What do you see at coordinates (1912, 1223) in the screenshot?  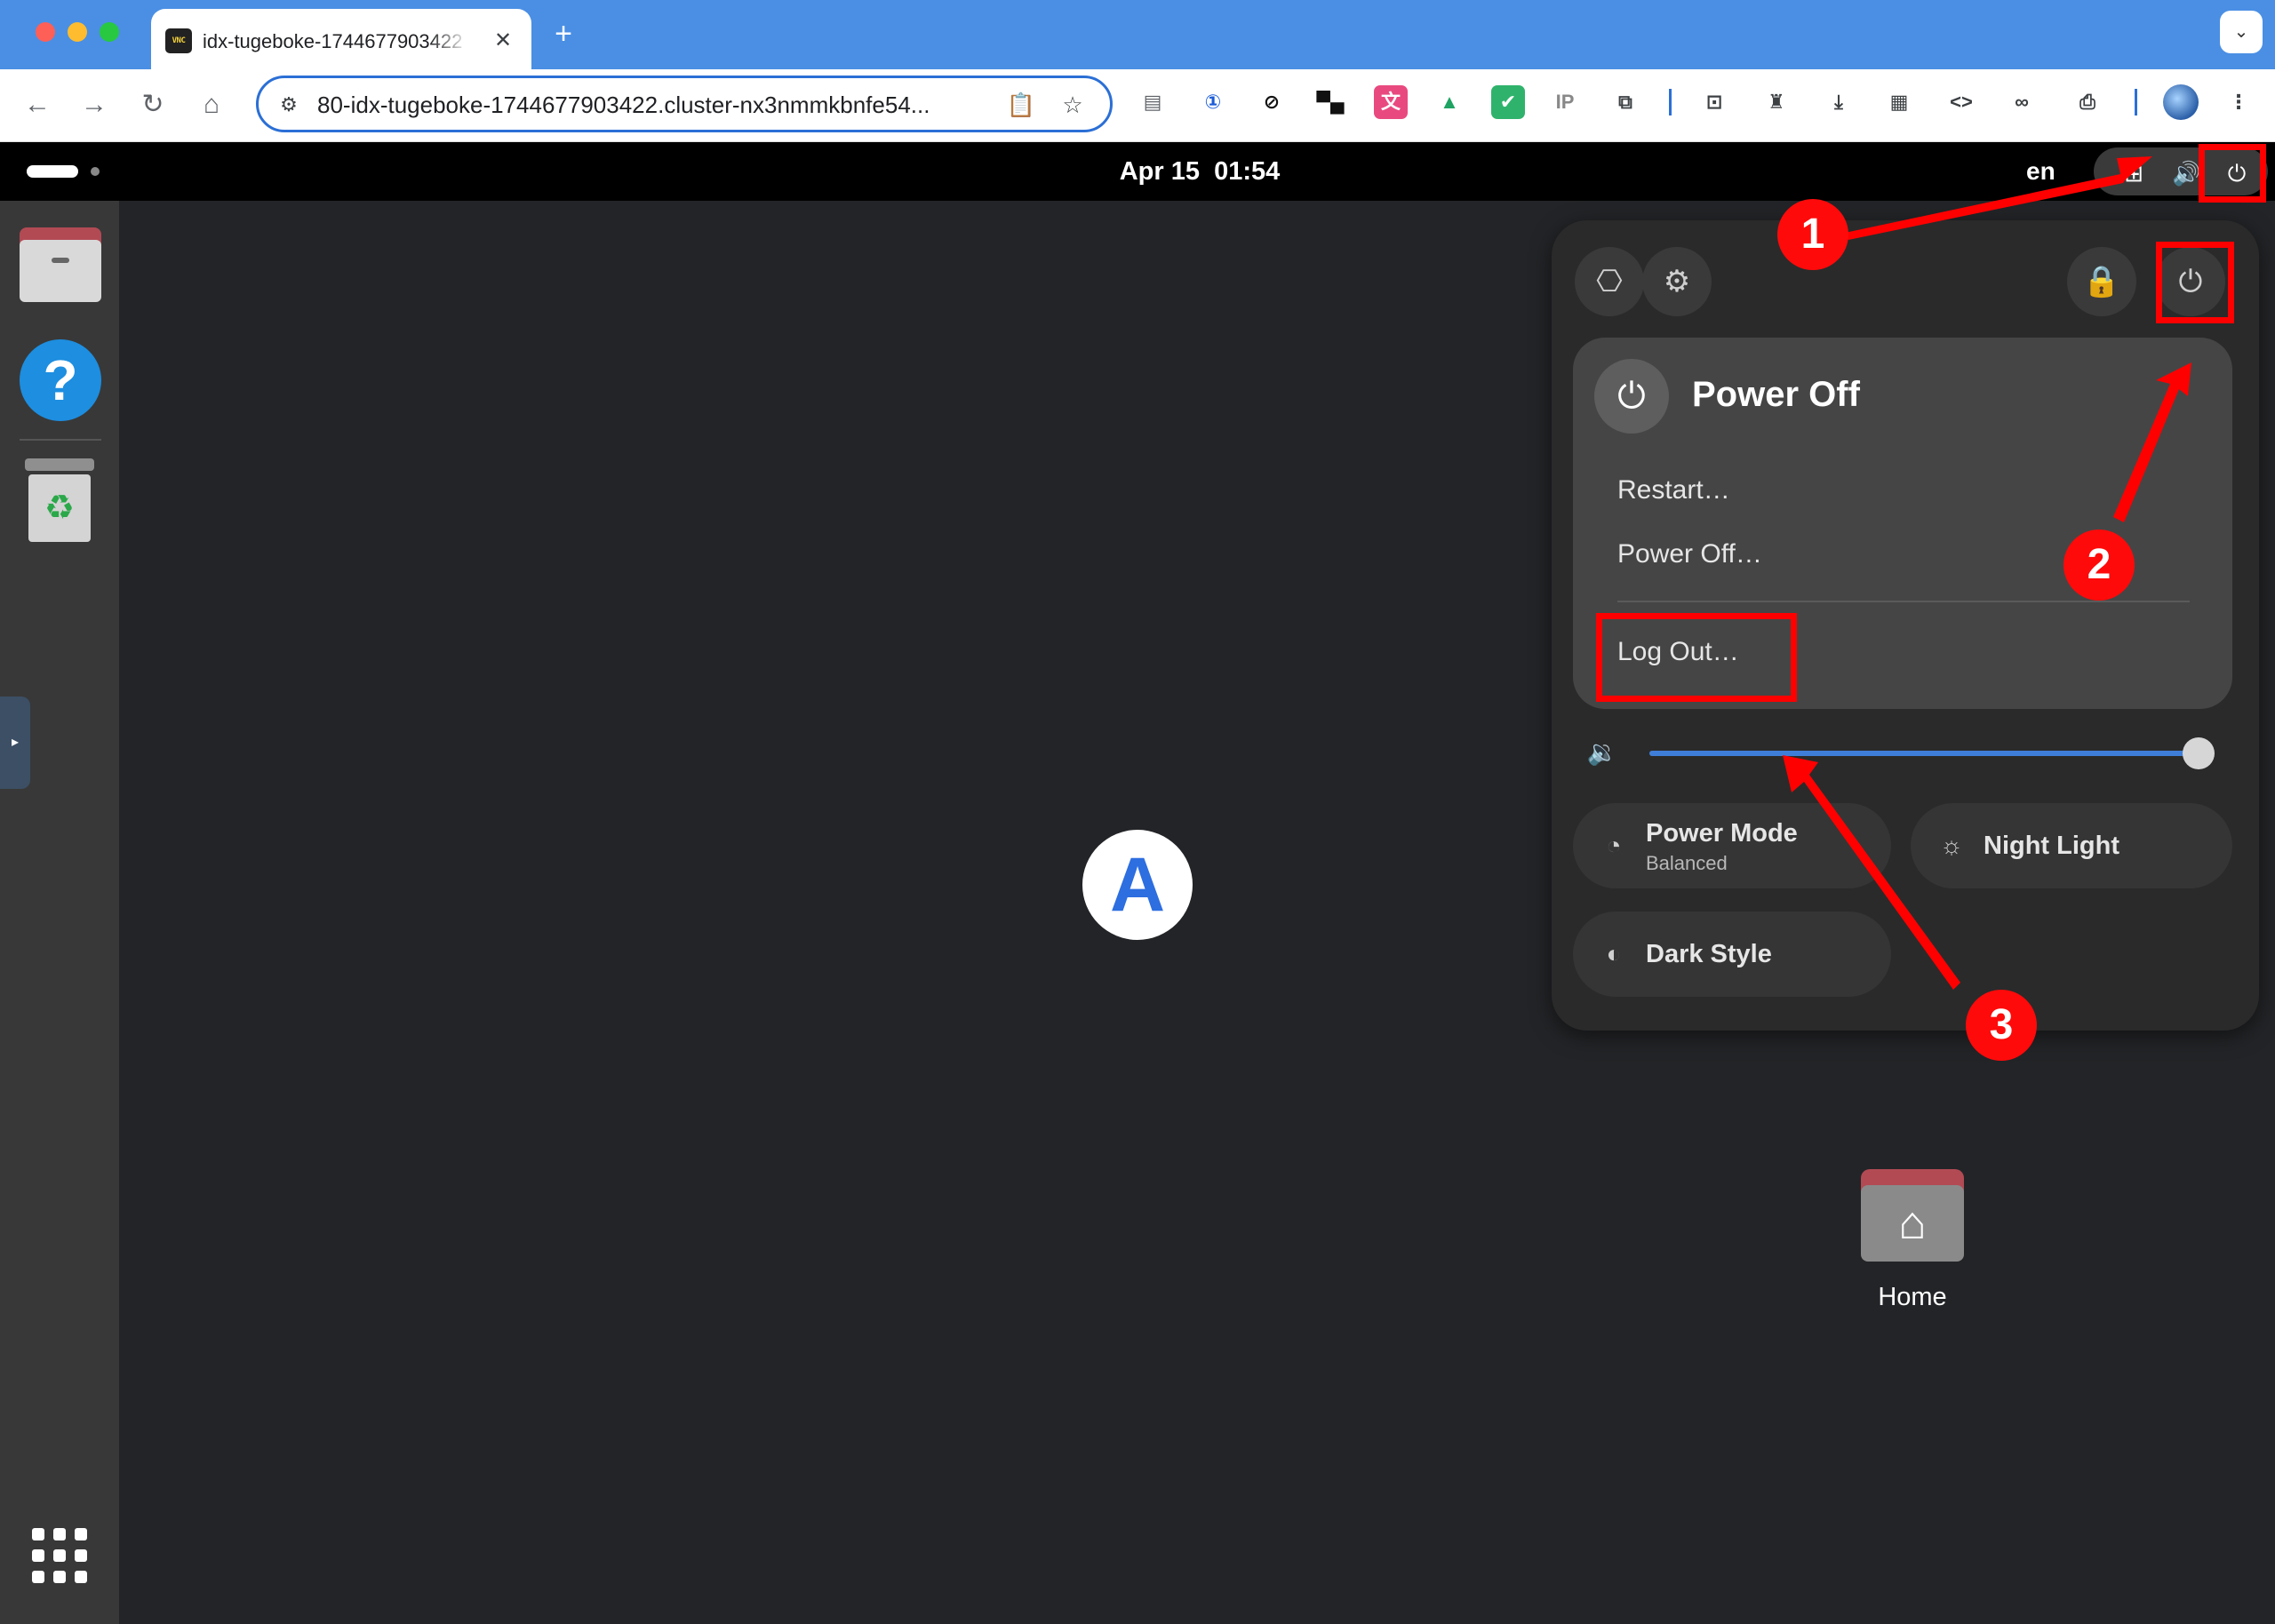 I see `house-icon: ⌂` at bounding box center [1912, 1223].